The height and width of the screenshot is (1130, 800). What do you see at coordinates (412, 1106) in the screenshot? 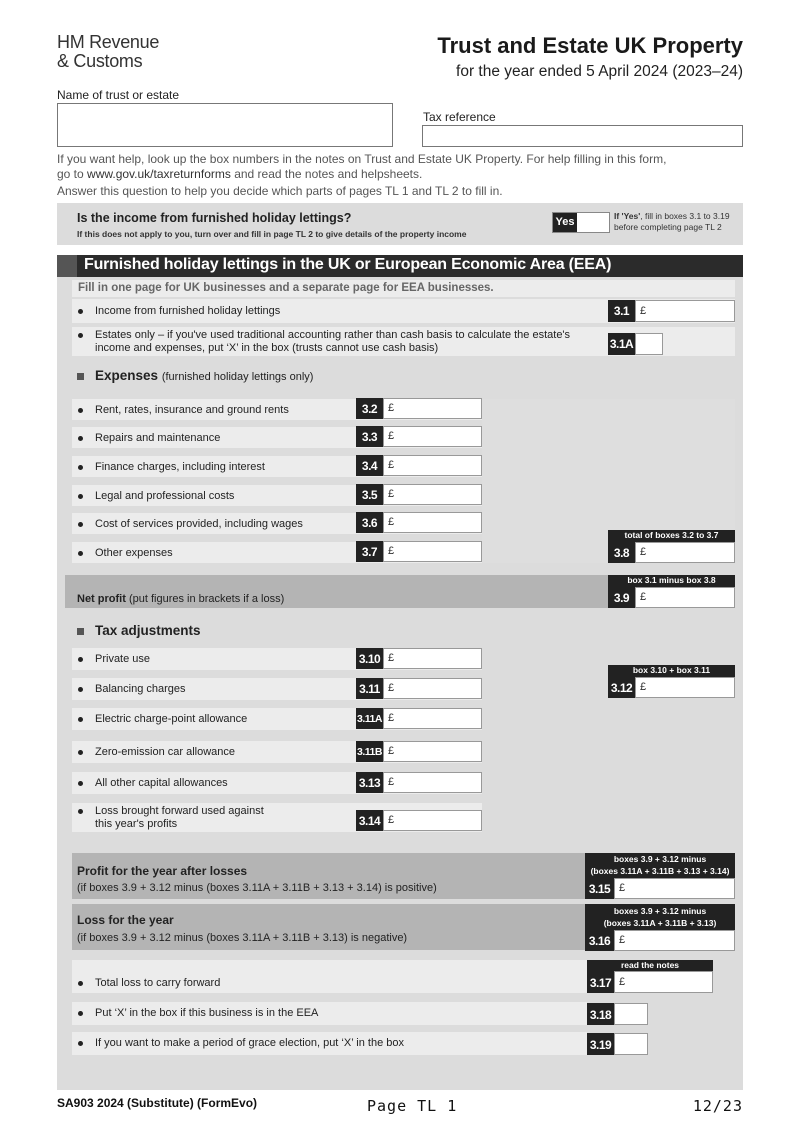
I see `page-label: Page TL 1` at bounding box center [412, 1106].